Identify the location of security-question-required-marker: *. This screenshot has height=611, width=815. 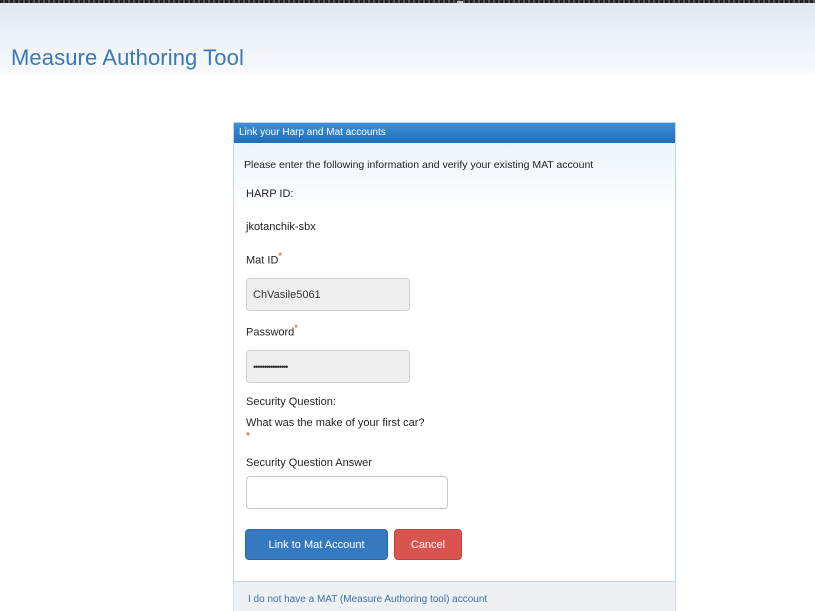
(248, 436).